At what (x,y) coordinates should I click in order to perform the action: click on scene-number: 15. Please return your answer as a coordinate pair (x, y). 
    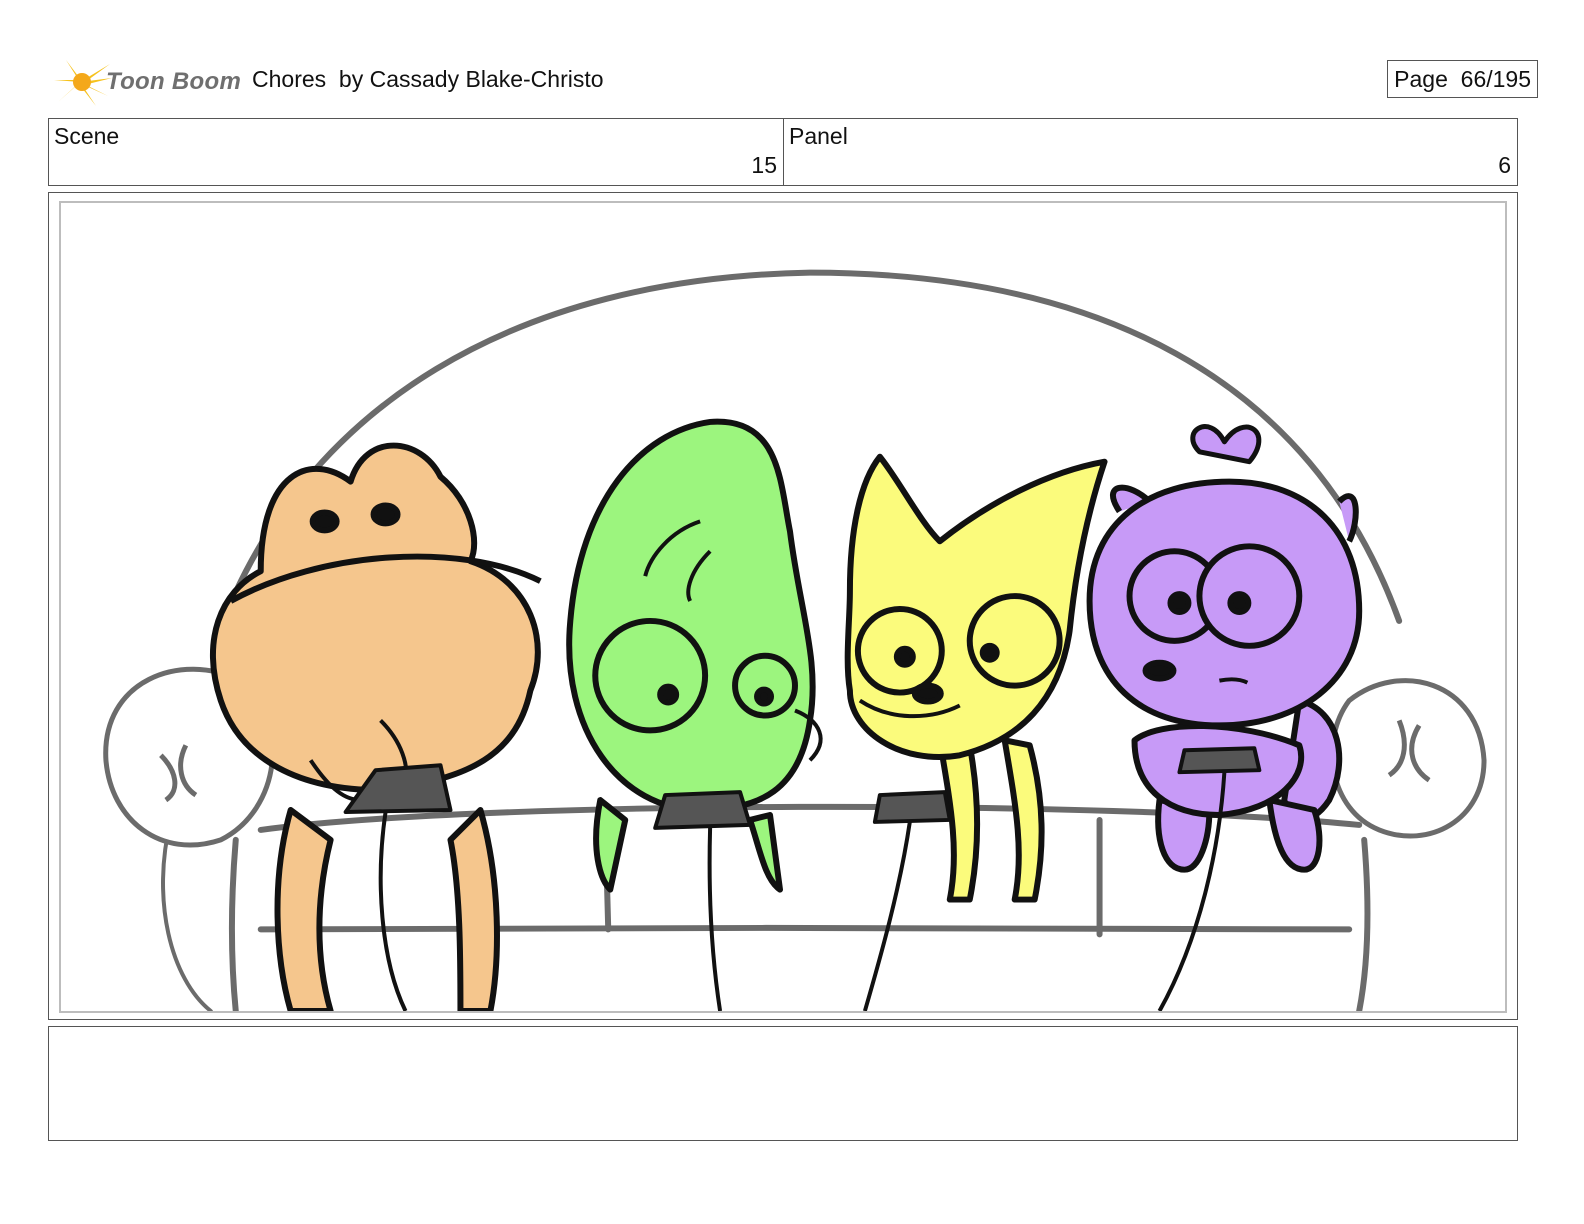
    Looking at the image, I should click on (764, 165).